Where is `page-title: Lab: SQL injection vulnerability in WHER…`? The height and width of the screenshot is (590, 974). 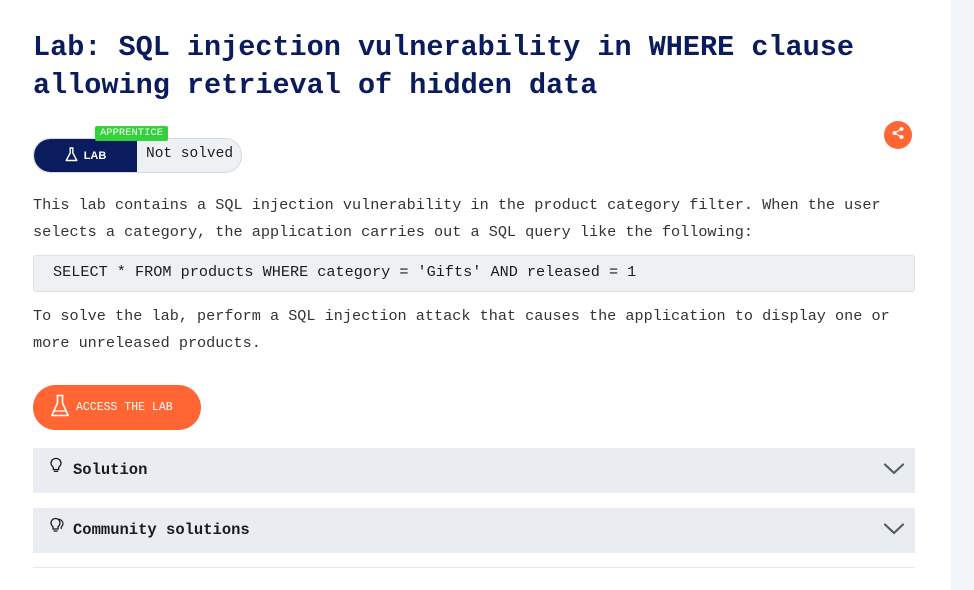
page-title: Lab: SQL injection vulnerability in WHER… is located at coordinates (443, 66).